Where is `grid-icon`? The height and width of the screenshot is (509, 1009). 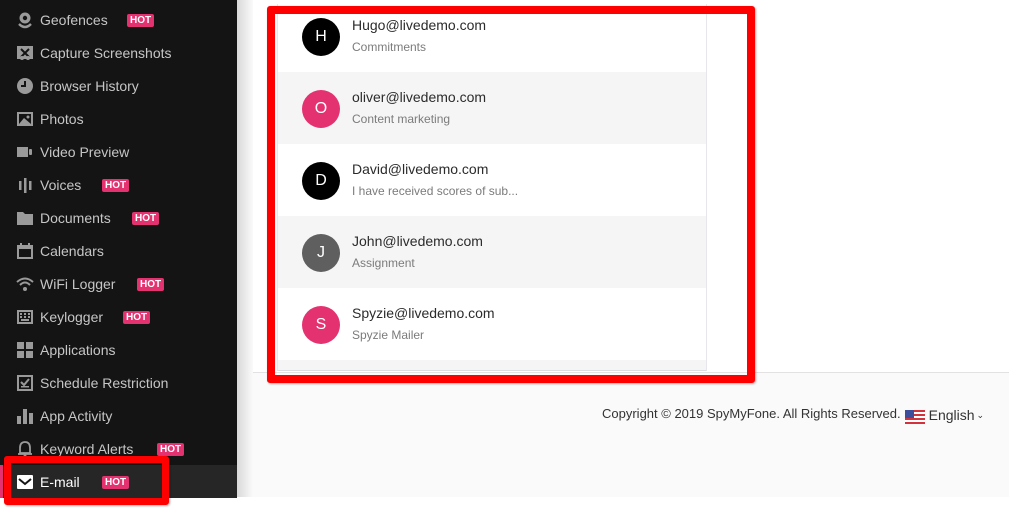
grid-icon is located at coordinates (25, 350).